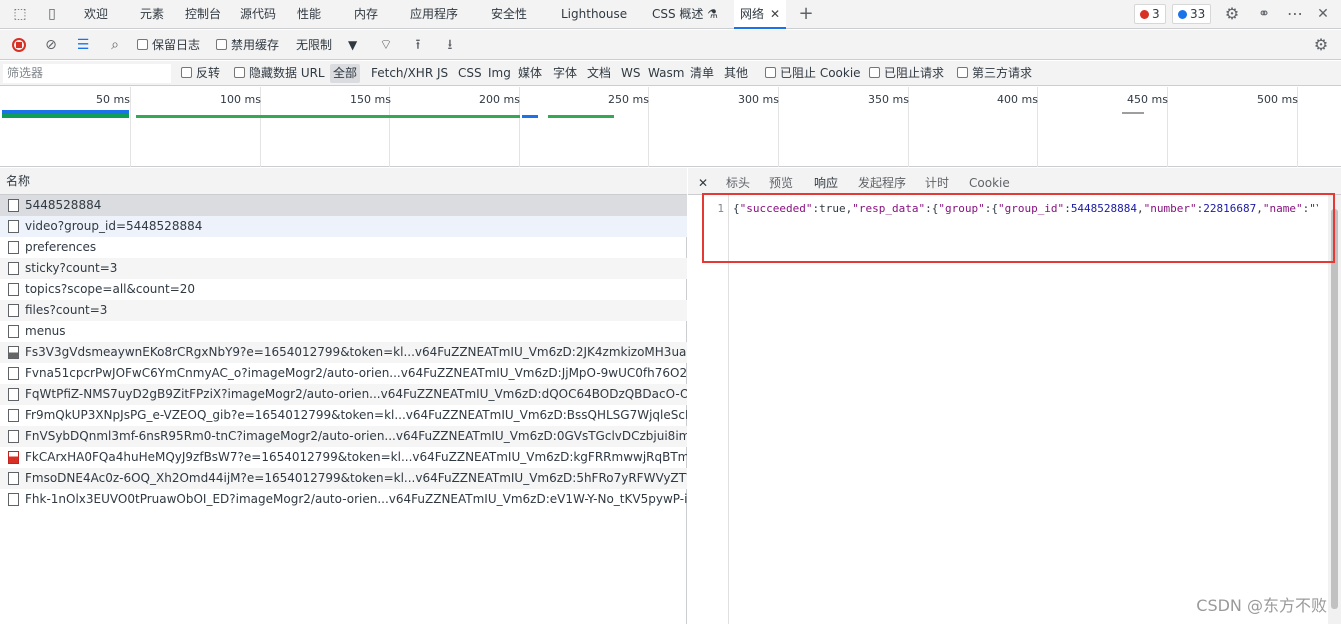 Image resolution: width=1341 pixels, height=624 pixels. What do you see at coordinates (914, 73) in the screenshot?
I see `blocked-requests-label: 已阻止请求` at bounding box center [914, 73].